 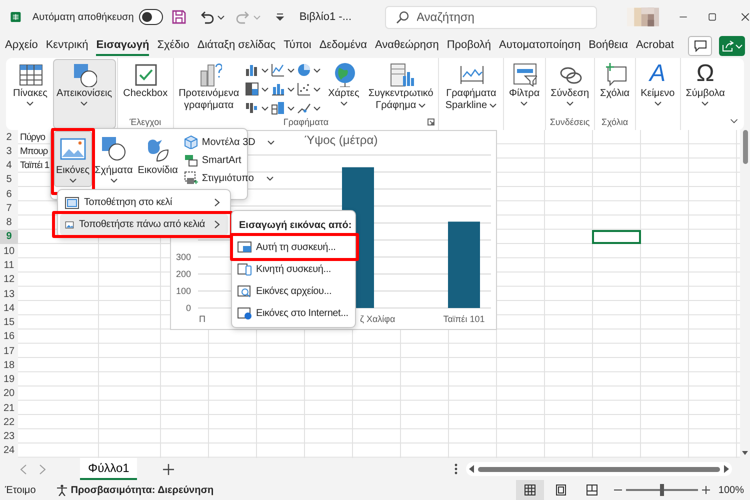 What do you see at coordinates (9, 180) in the screenshot?
I see `row-header: 5` at bounding box center [9, 180].